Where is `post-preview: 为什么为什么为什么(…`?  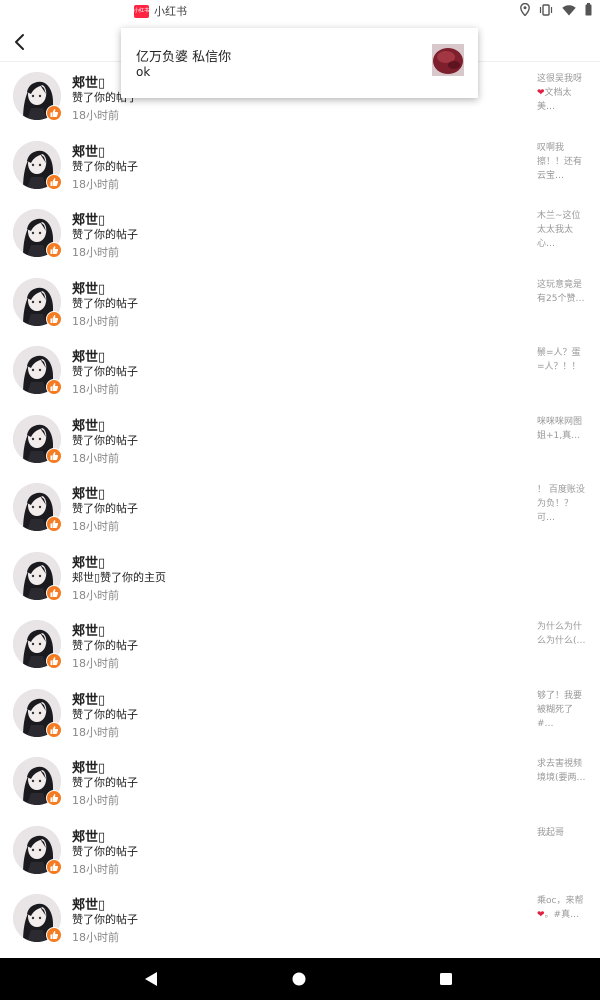
post-preview: 为什么为什么为什么(… is located at coordinates (562, 634).